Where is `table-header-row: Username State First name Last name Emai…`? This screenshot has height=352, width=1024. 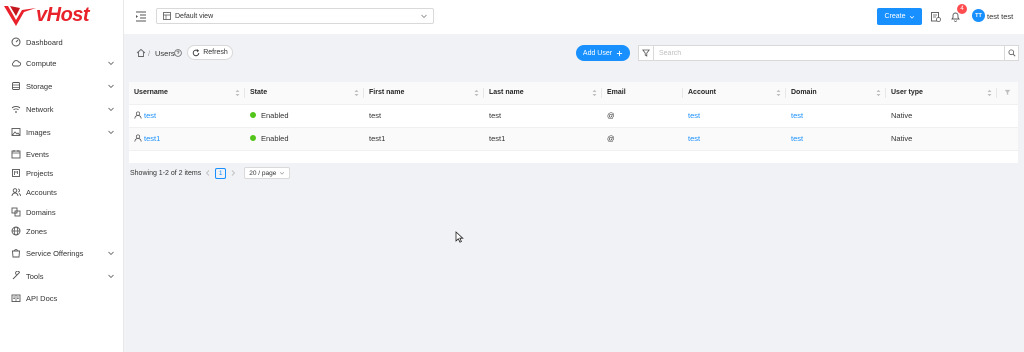
table-header-row: Username State First name Last name Emai… is located at coordinates (573, 93).